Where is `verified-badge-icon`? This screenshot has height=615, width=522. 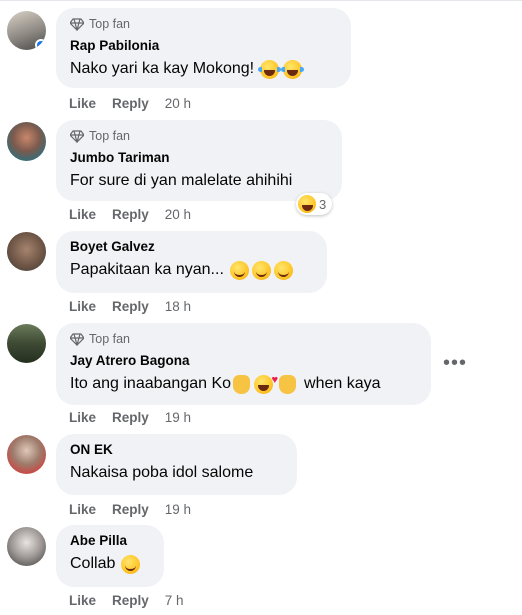
verified-badge-icon is located at coordinates (40, 44).